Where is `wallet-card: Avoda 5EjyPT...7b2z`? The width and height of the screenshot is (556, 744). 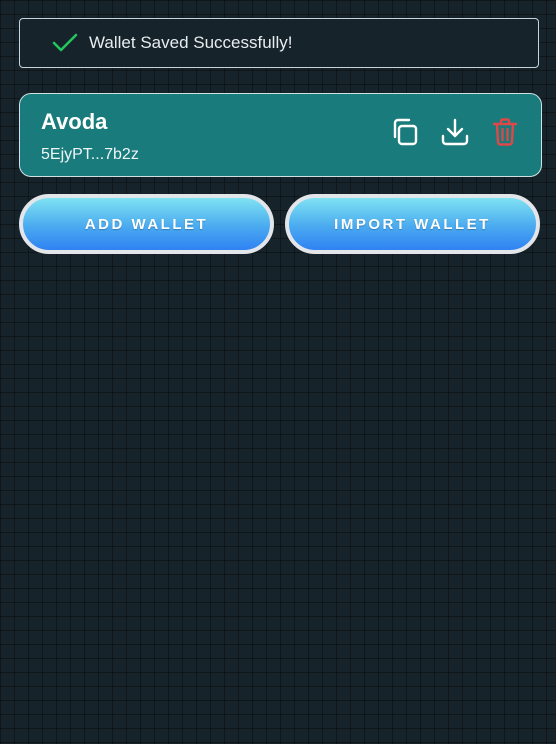 wallet-card: Avoda 5EjyPT...7b2z is located at coordinates (280, 135).